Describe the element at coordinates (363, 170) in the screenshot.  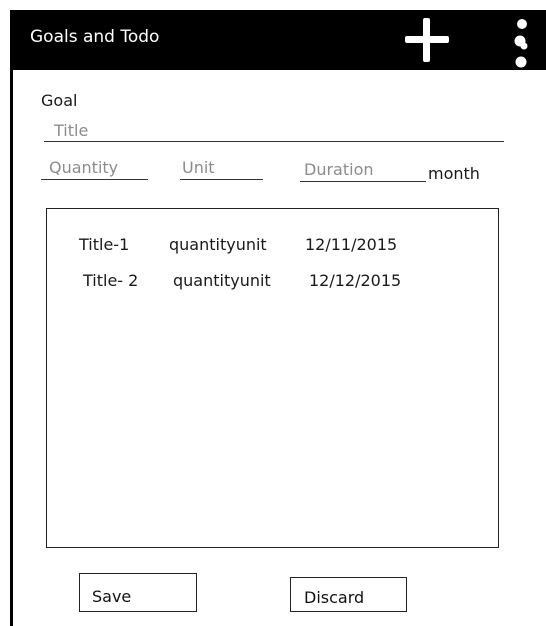
I see `duration-field` at that location.